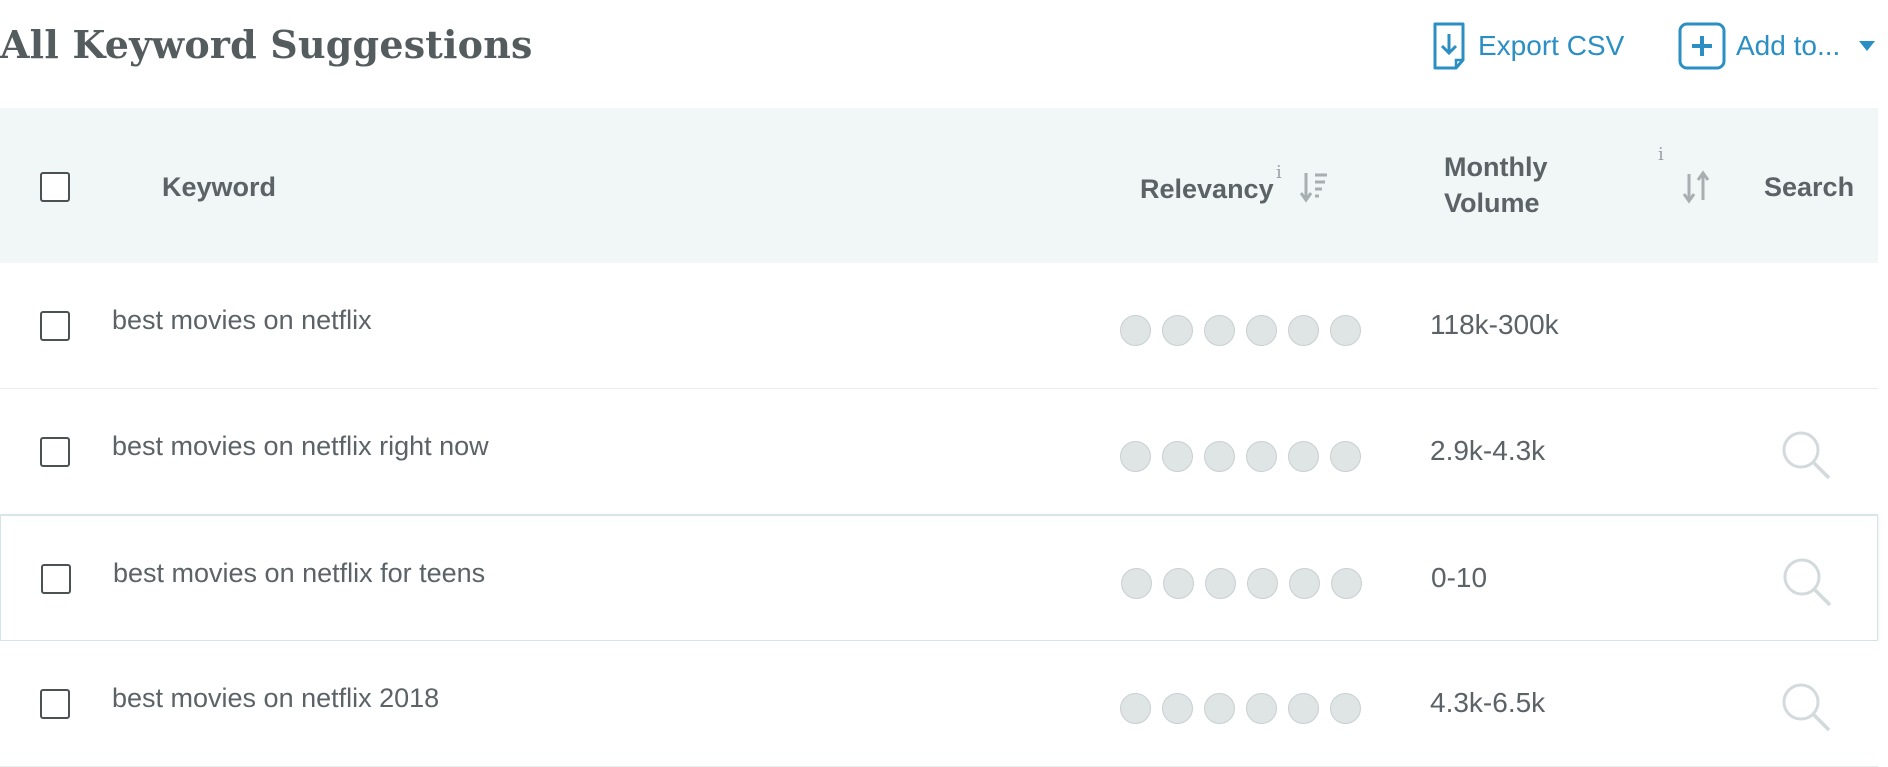 The image size is (1888, 767). What do you see at coordinates (1488, 702) in the screenshot?
I see `monthly-volume: 4.3k-6.5k` at bounding box center [1488, 702].